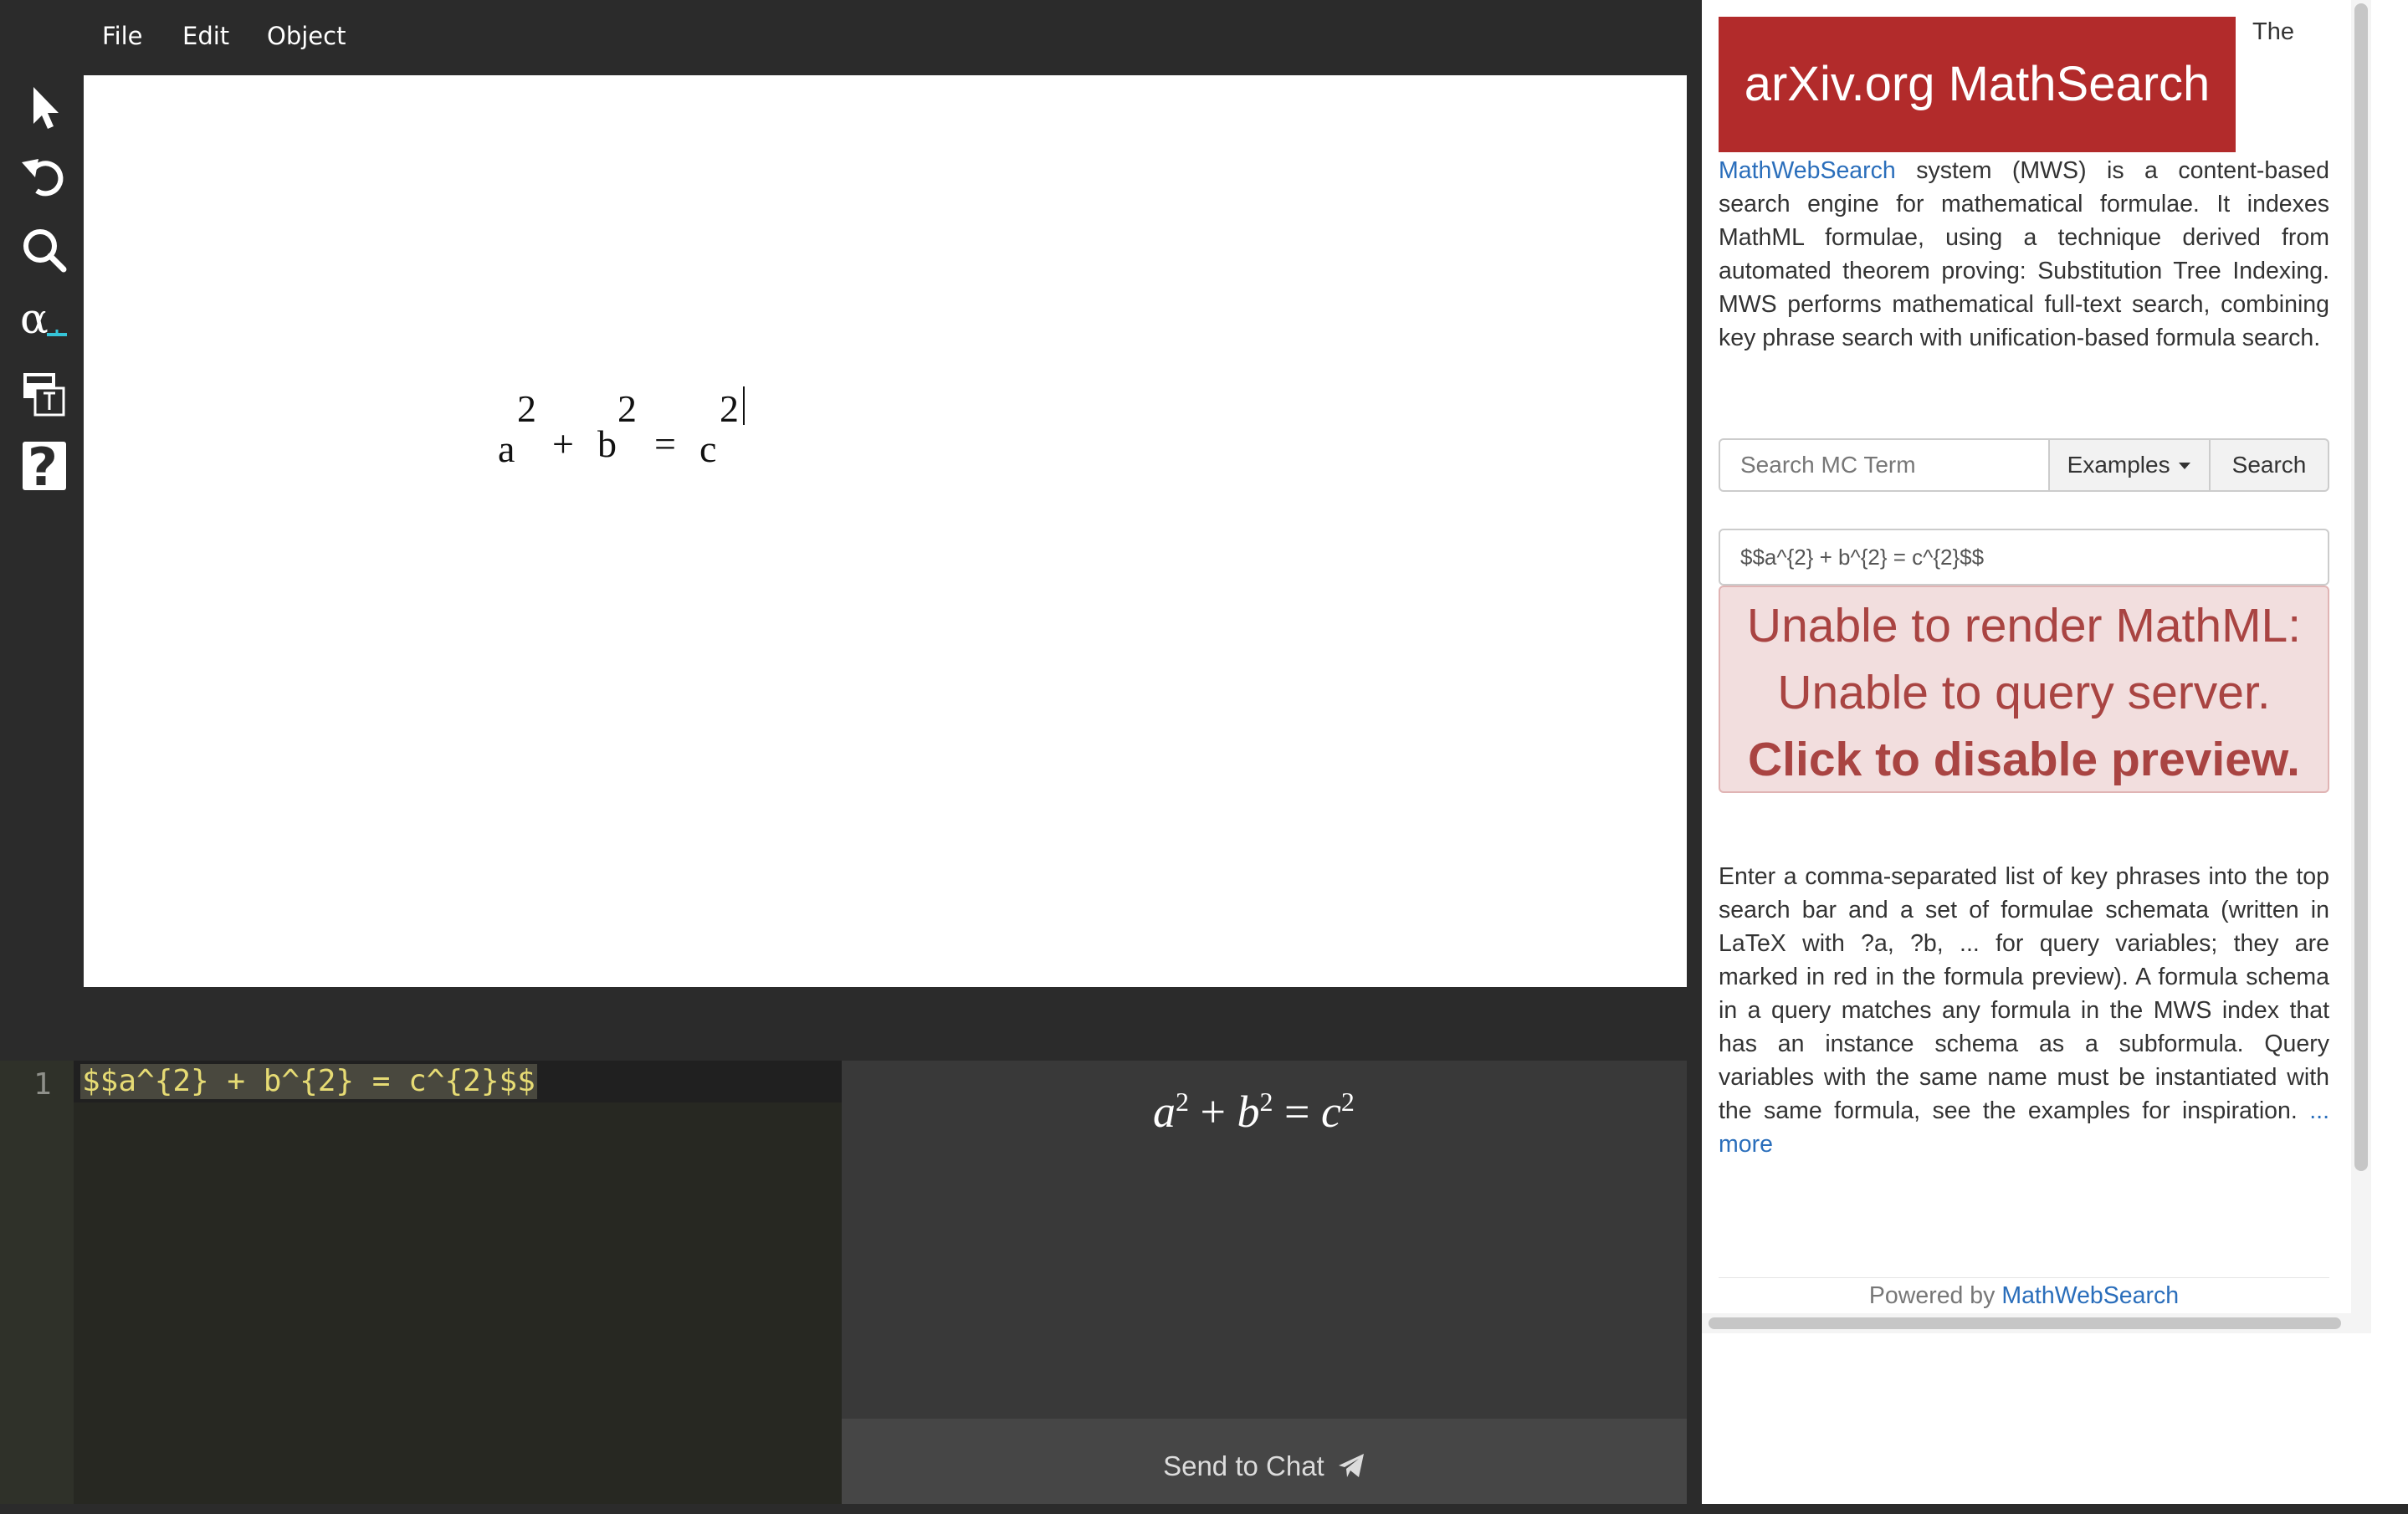  What do you see at coordinates (627, 409) in the screenshot?
I see `sup-b: 2` at bounding box center [627, 409].